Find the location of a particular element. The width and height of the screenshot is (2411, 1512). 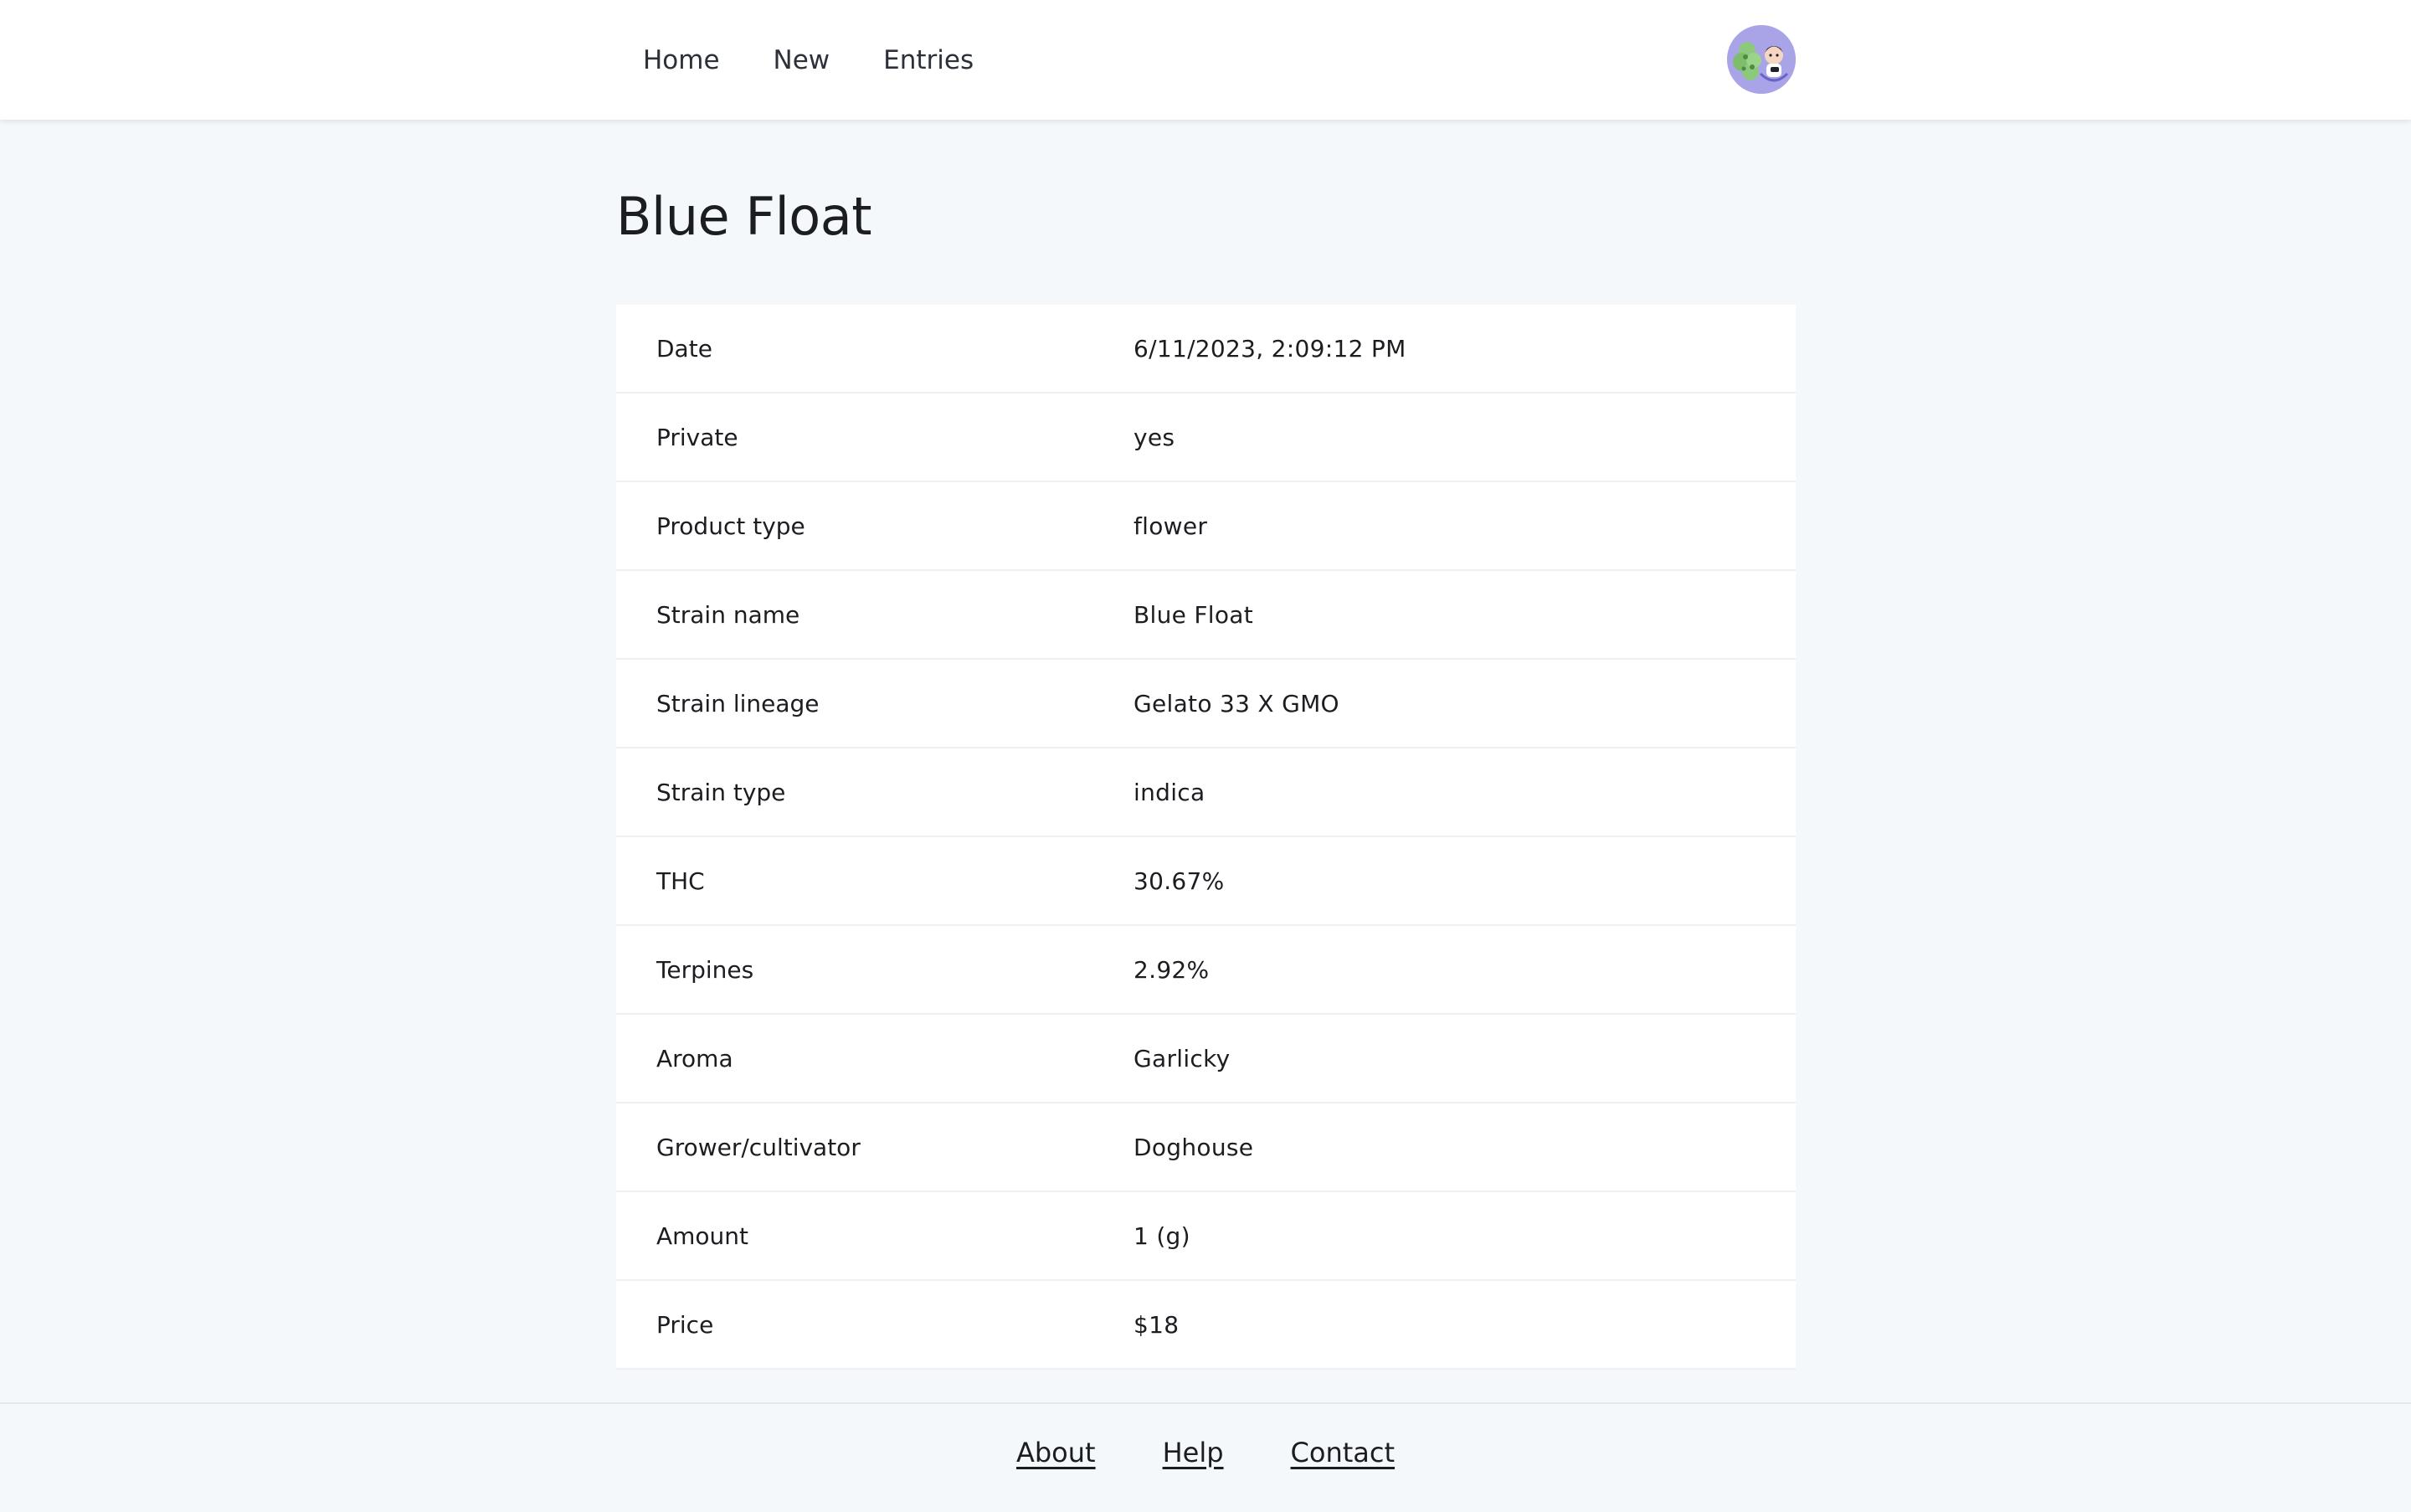

main-nav: Home New Entries is located at coordinates (808, 60).